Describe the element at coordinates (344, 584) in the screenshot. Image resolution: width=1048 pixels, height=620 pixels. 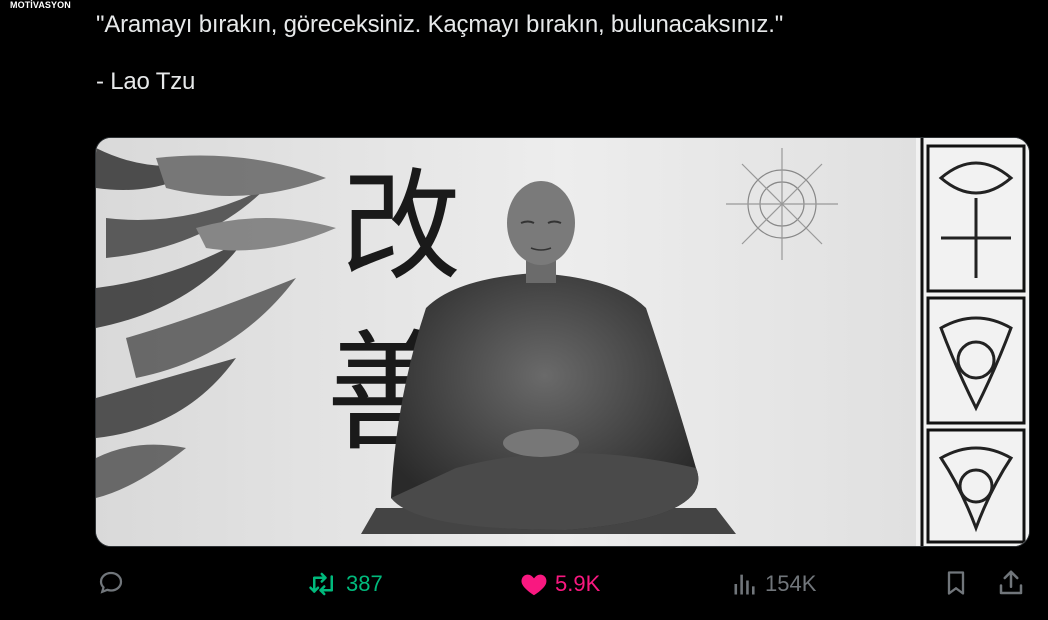
I see `retweet-button: 387` at that location.